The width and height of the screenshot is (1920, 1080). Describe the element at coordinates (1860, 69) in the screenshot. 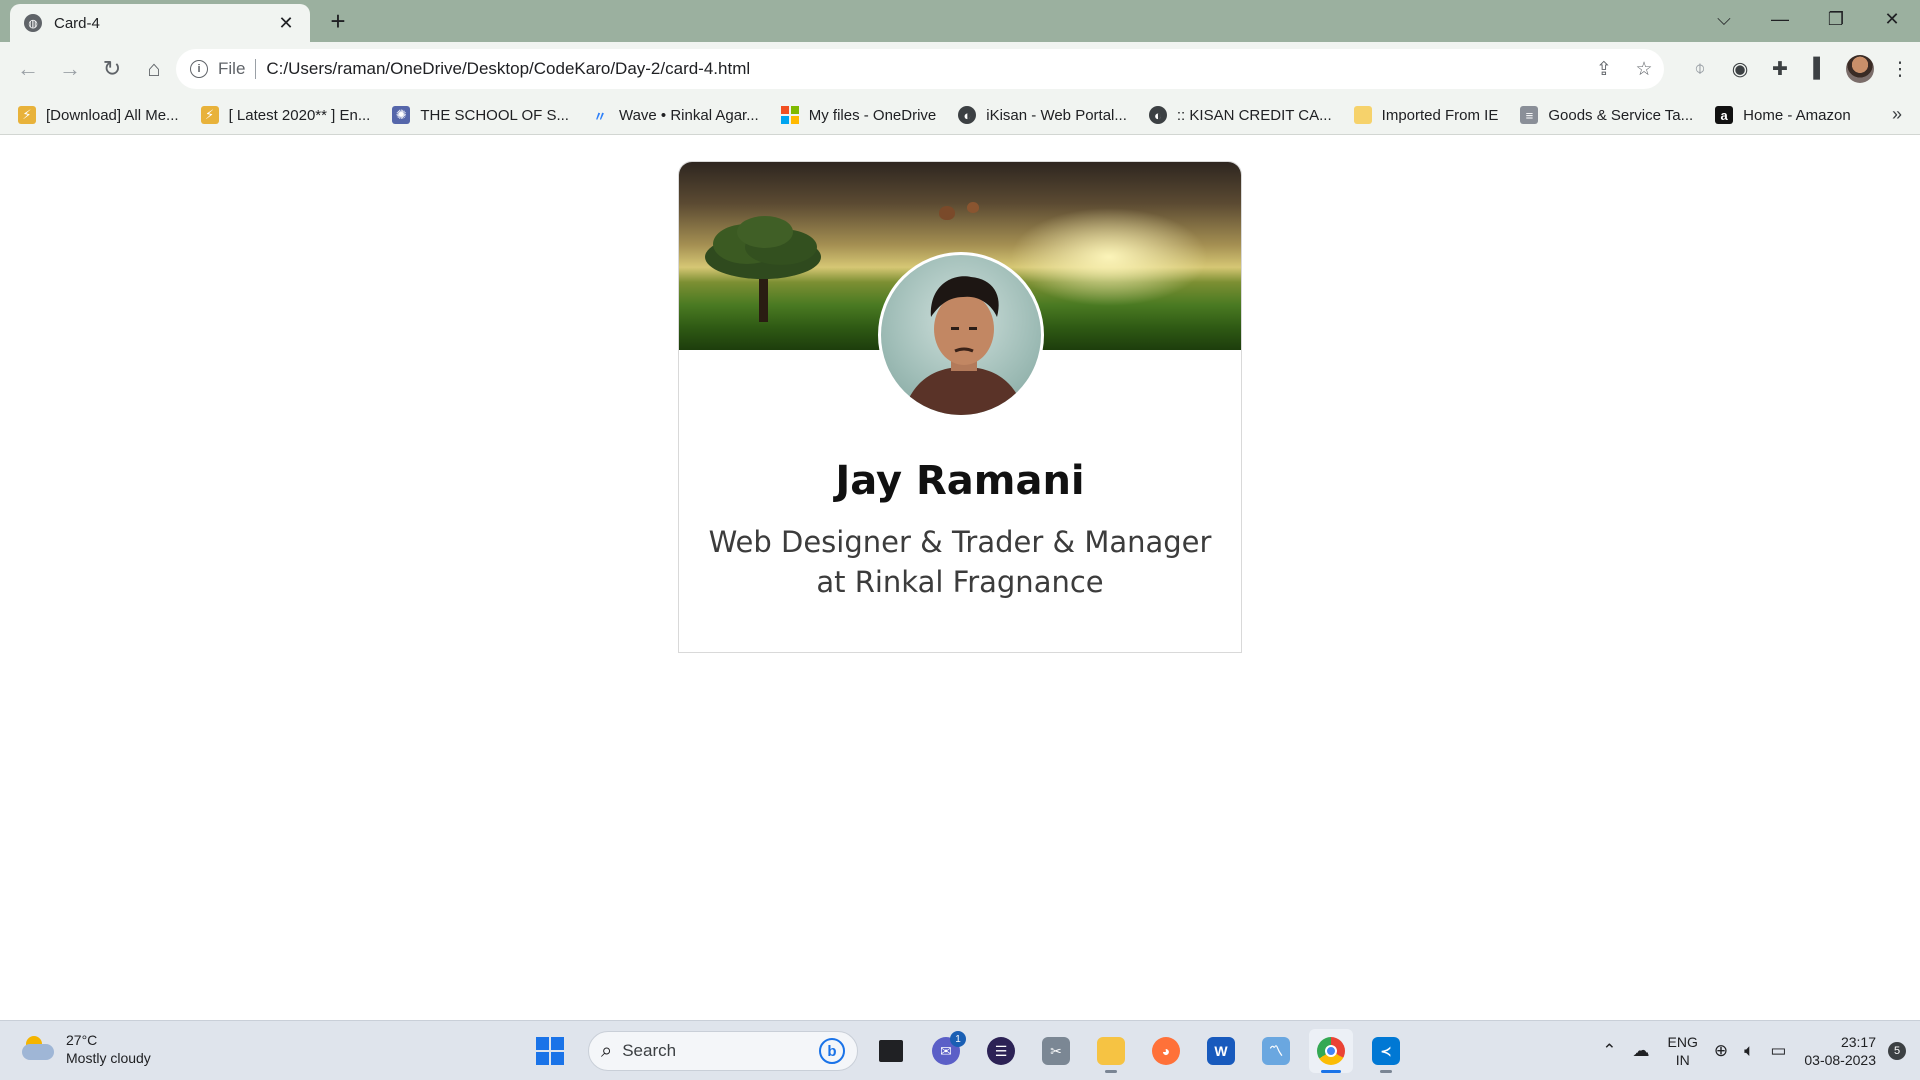

I see `profile-avatar` at that location.